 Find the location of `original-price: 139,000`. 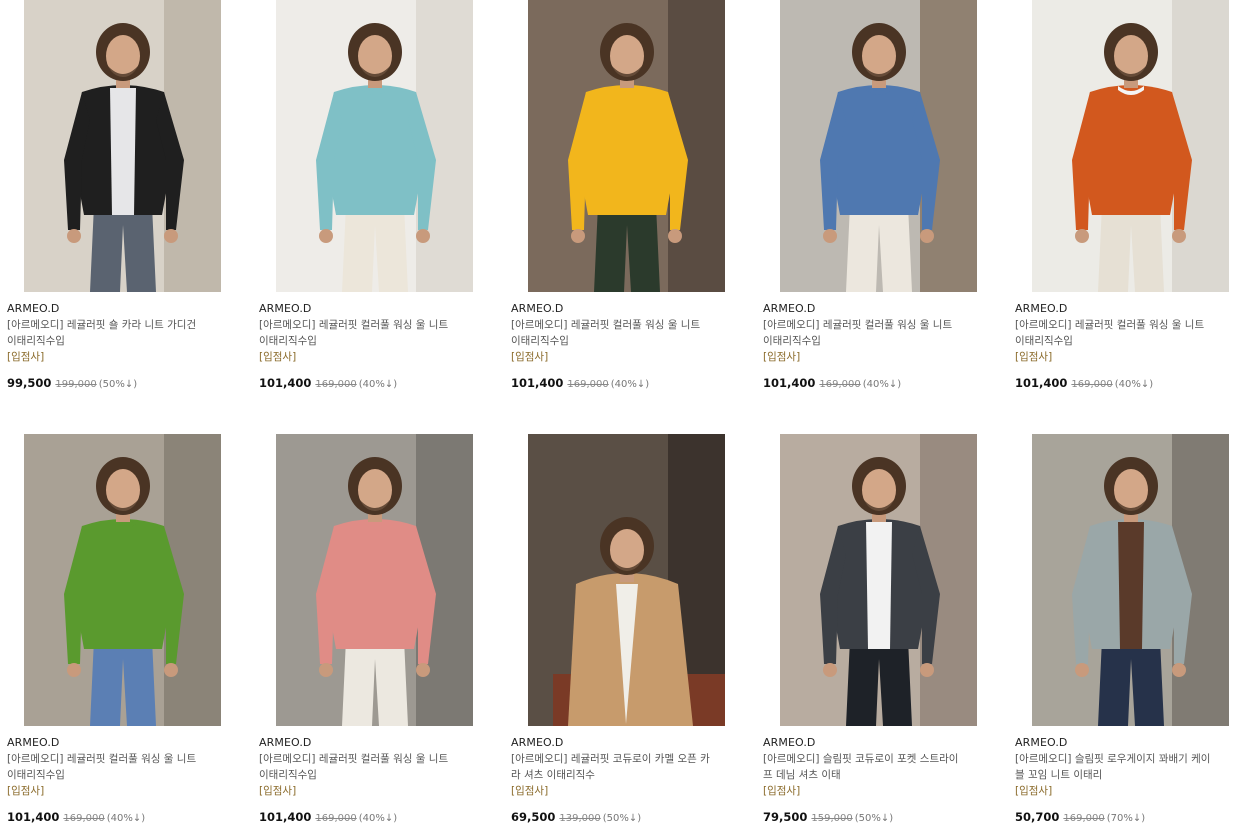

original-price: 139,000 is located at coordinates (580, 818).